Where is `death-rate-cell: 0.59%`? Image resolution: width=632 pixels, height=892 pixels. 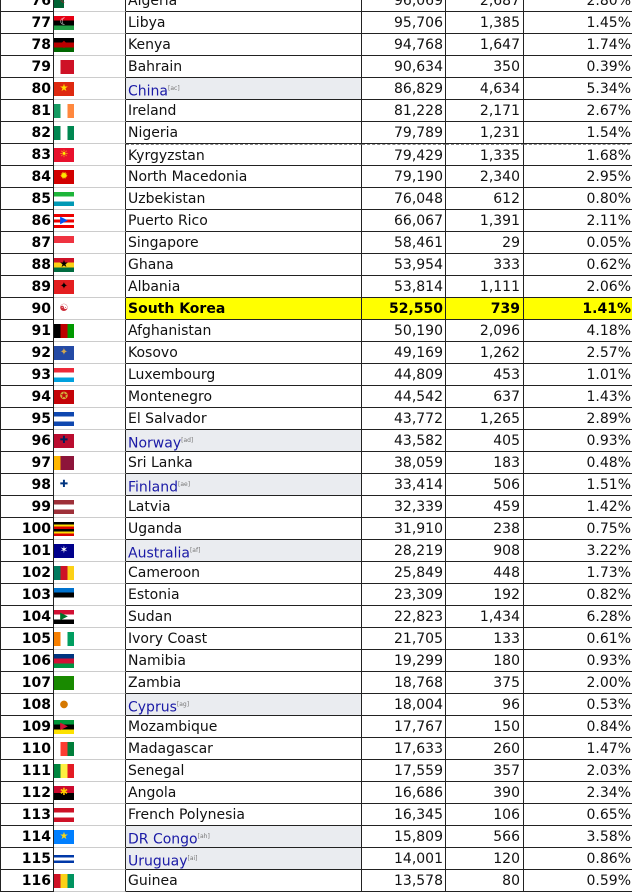 death-rate-cell: 0.59% is located at coordinates (578, 881).